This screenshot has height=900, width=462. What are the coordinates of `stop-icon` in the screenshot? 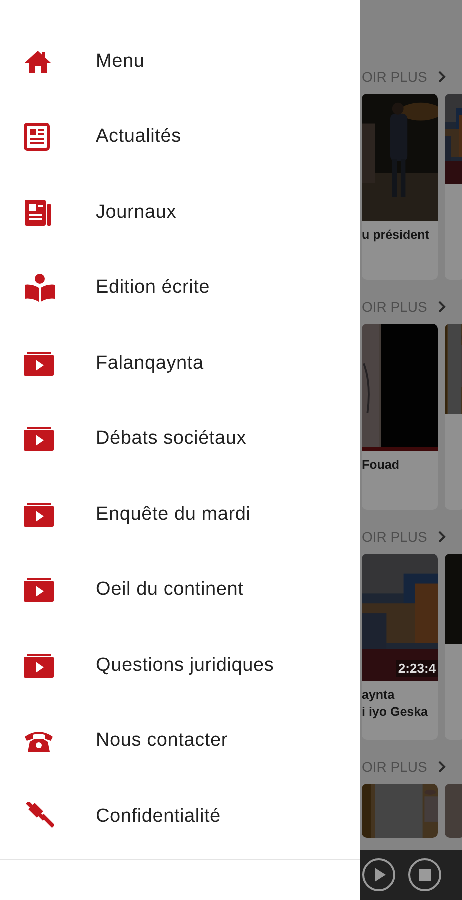 It's located at (425, 875).